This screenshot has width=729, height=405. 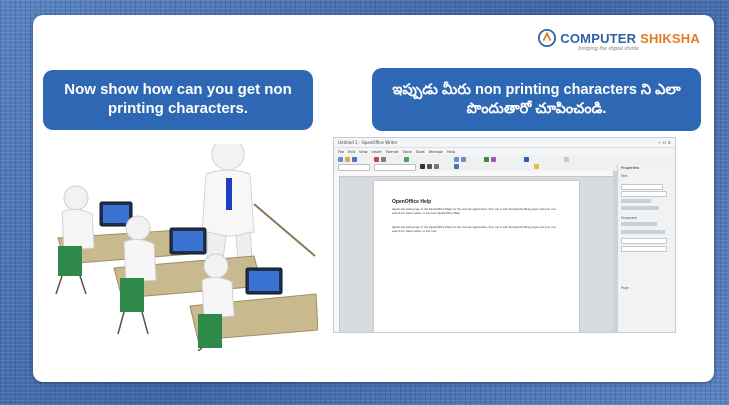 I want to click on logo-mark-icon, so click(x=547, y=38).